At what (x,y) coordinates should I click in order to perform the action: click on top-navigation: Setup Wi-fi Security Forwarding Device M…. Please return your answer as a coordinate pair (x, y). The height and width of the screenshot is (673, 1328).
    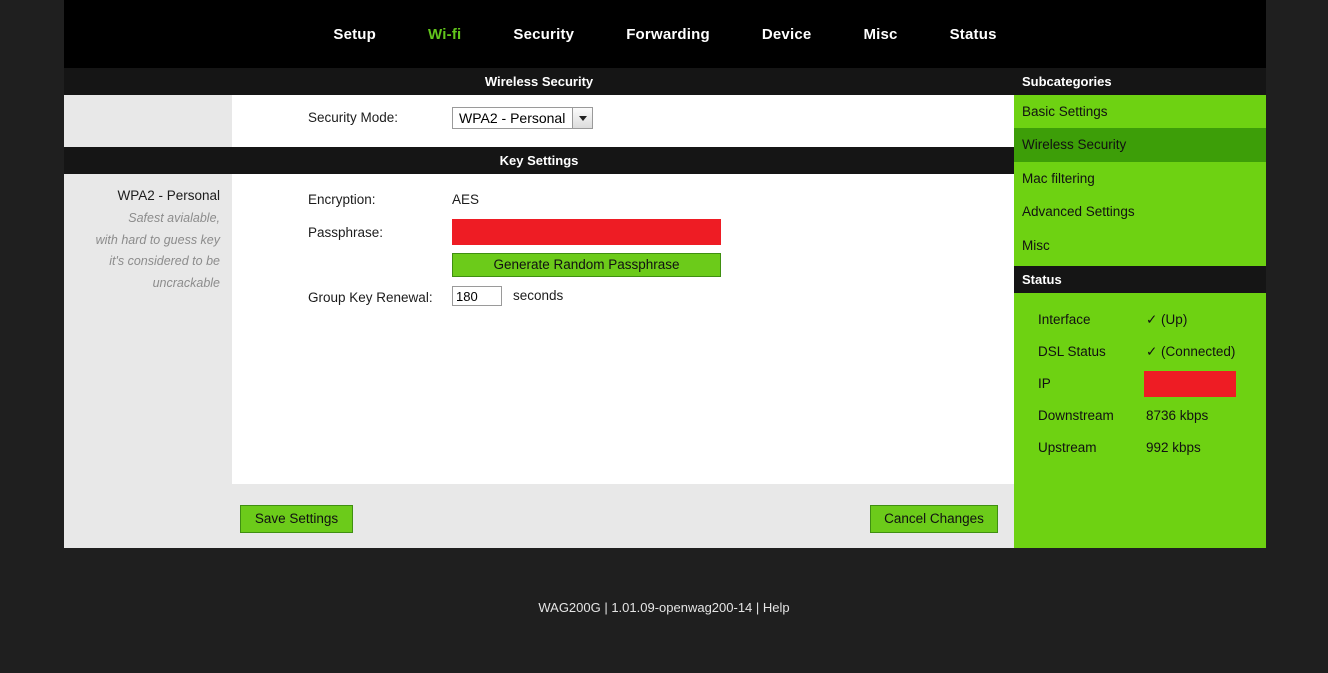
    Looking at the image, I should click on (665, 34).